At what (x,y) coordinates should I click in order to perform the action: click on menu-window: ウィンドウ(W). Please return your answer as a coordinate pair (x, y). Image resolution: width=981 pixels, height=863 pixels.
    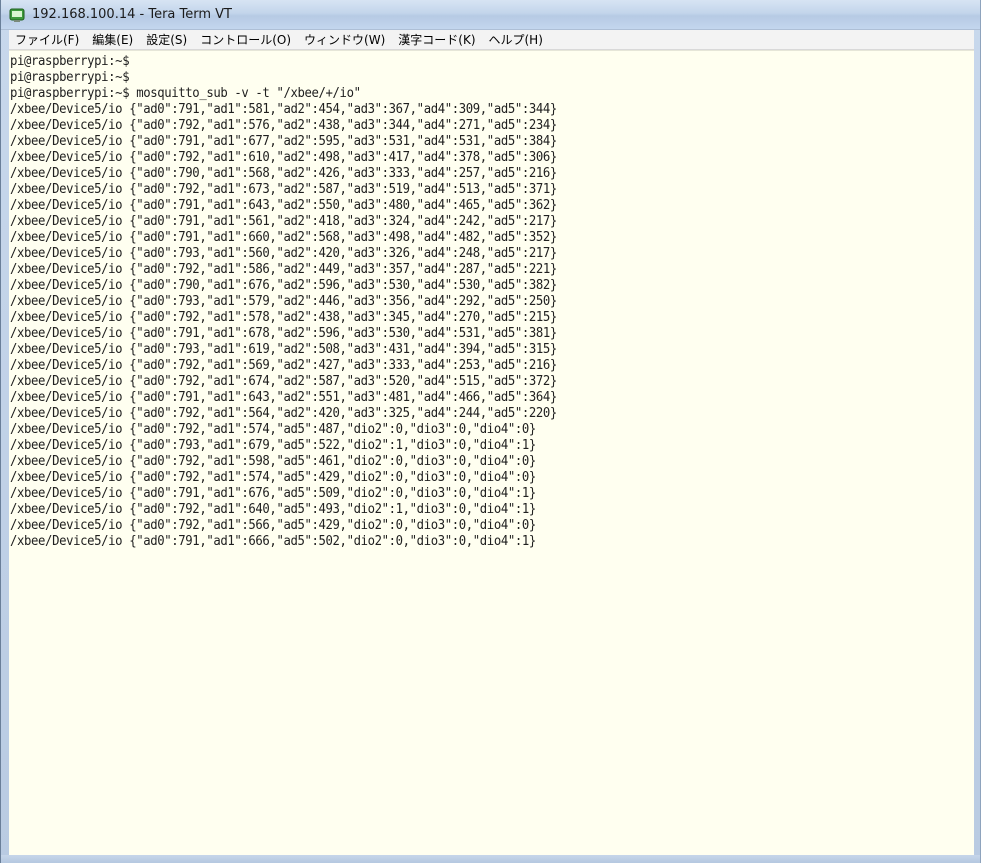
    Looking at the image, I should click on (344, 40).